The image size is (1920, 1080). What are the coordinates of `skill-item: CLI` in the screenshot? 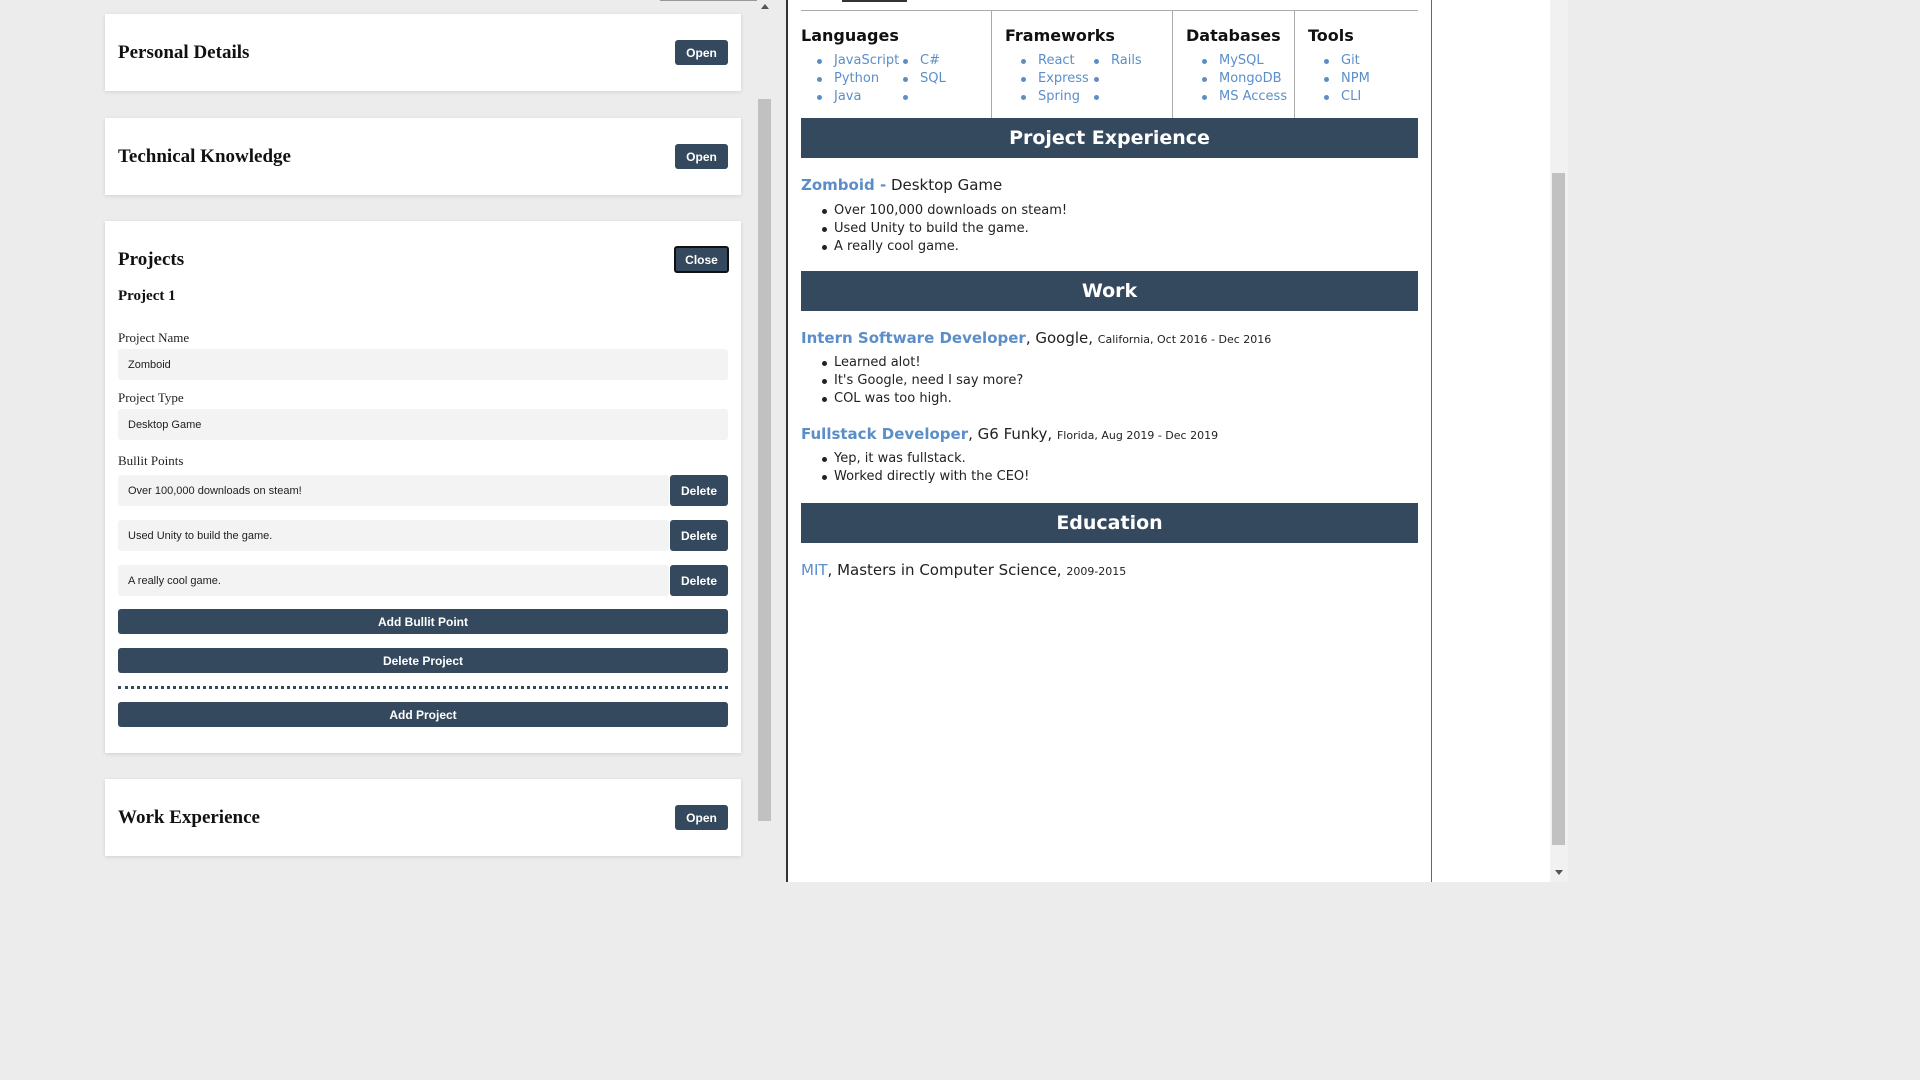 It's located at (1347, 97).